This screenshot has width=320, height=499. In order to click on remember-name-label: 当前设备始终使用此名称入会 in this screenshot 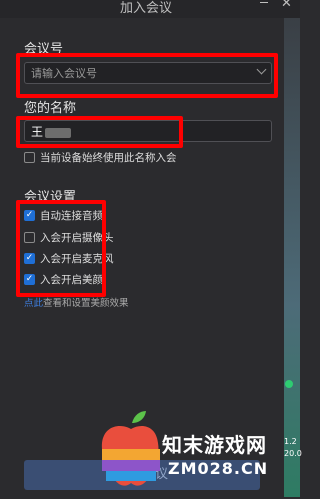, I will do `click(108, 158)`.